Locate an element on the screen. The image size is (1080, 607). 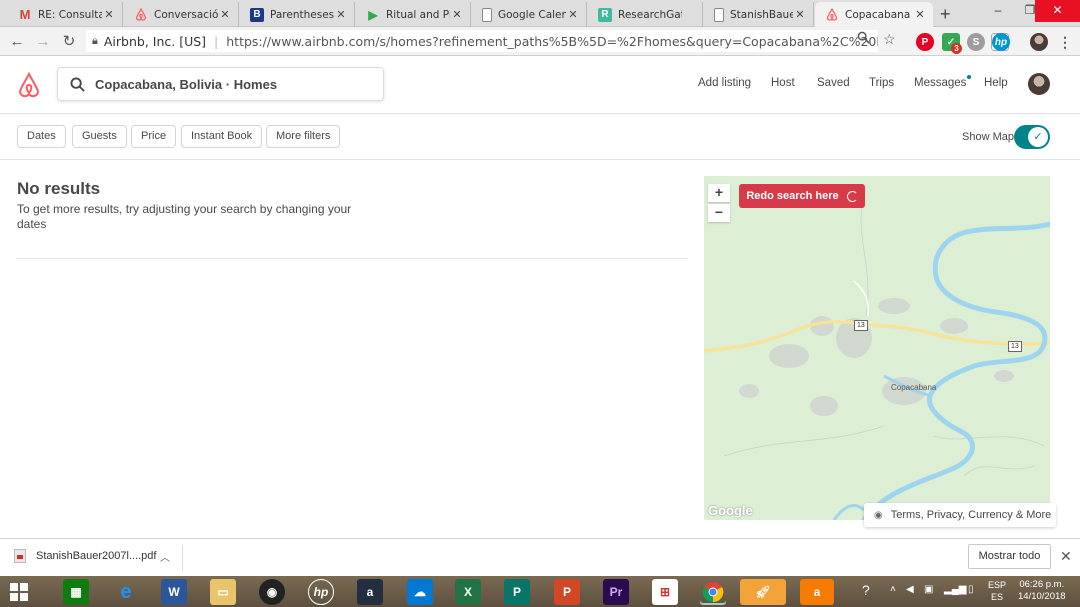
pinterest-icon: P is located at coordinates (925, 42).